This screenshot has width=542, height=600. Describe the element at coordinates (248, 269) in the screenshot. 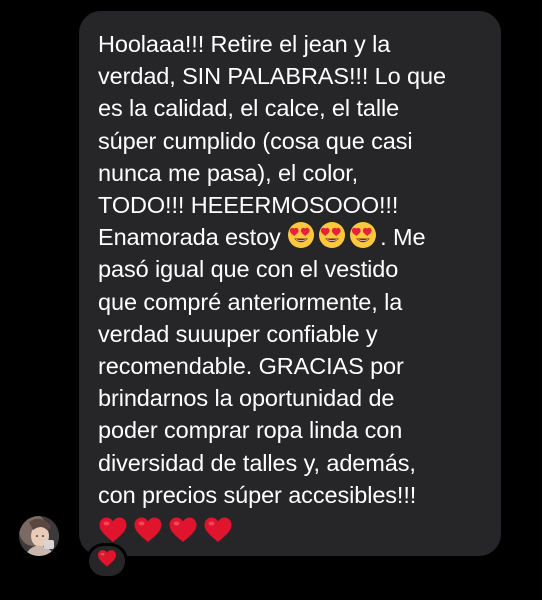

I see `message-line: pasó igual que con el vestido` at that location.